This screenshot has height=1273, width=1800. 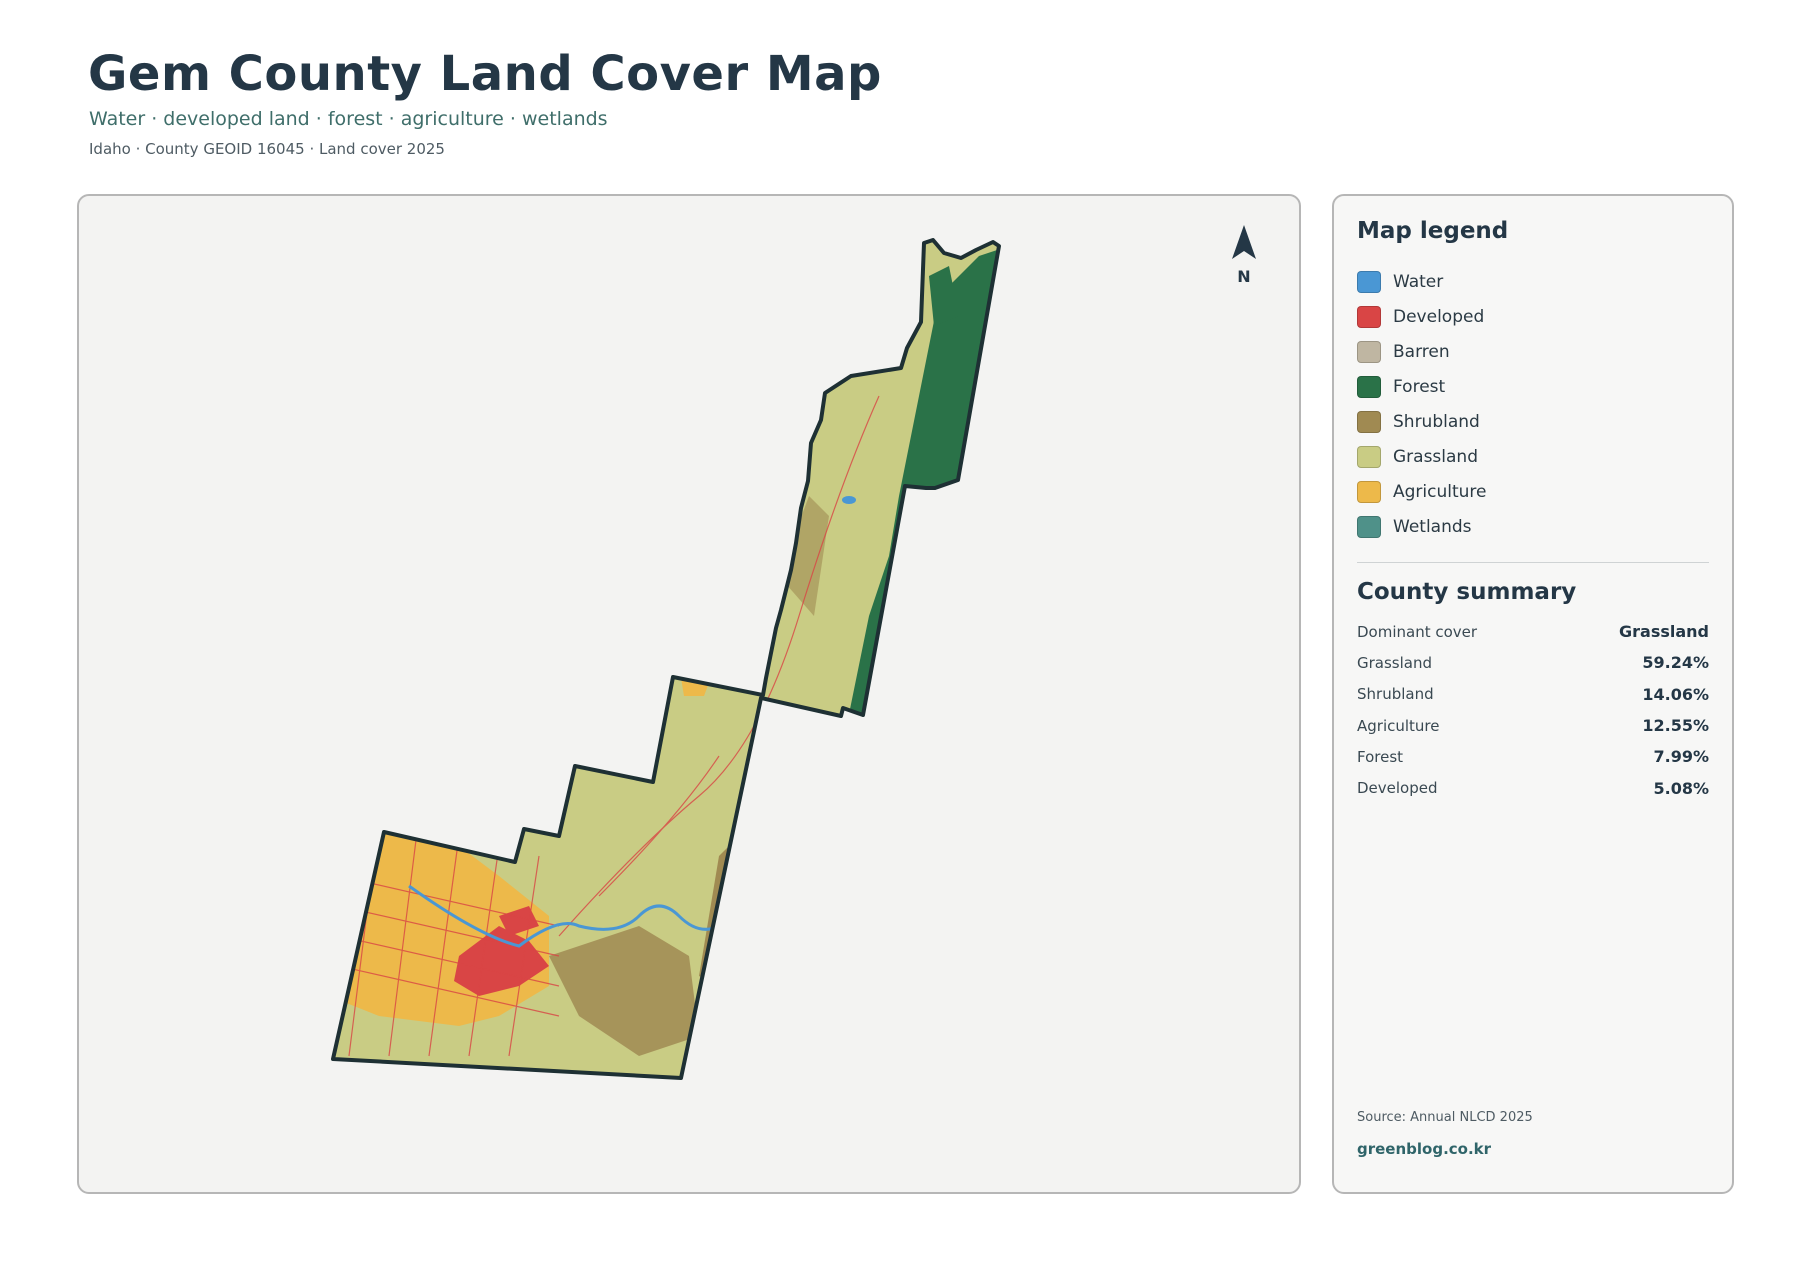 I want to click on summary-label: Shrubland, so click(x=1395, y=694).